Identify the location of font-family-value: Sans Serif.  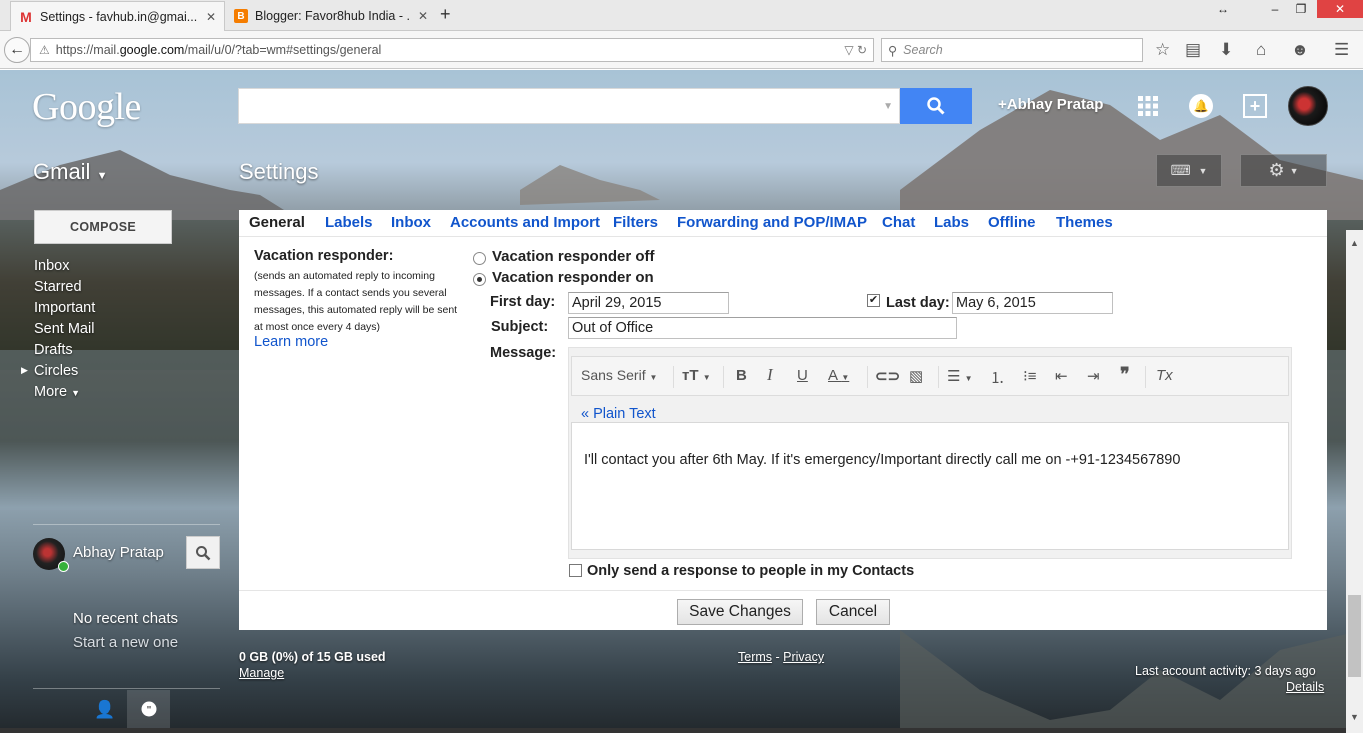
(613, 375).